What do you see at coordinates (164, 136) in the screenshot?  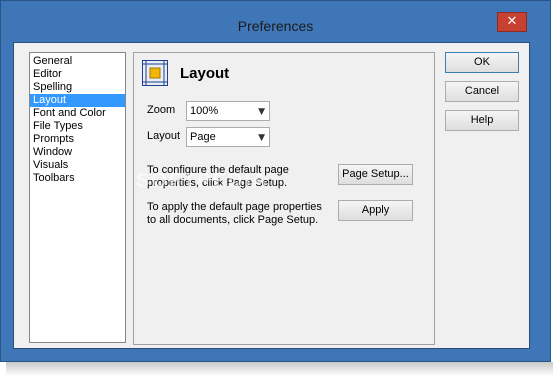 I see `layout-label: Layout` at bounding box center [164, 136].